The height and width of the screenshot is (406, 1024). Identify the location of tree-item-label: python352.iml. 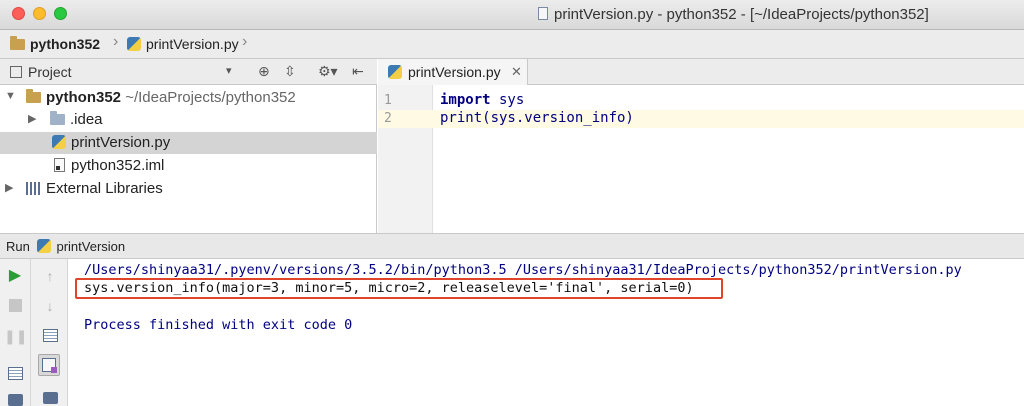
(118, 165).